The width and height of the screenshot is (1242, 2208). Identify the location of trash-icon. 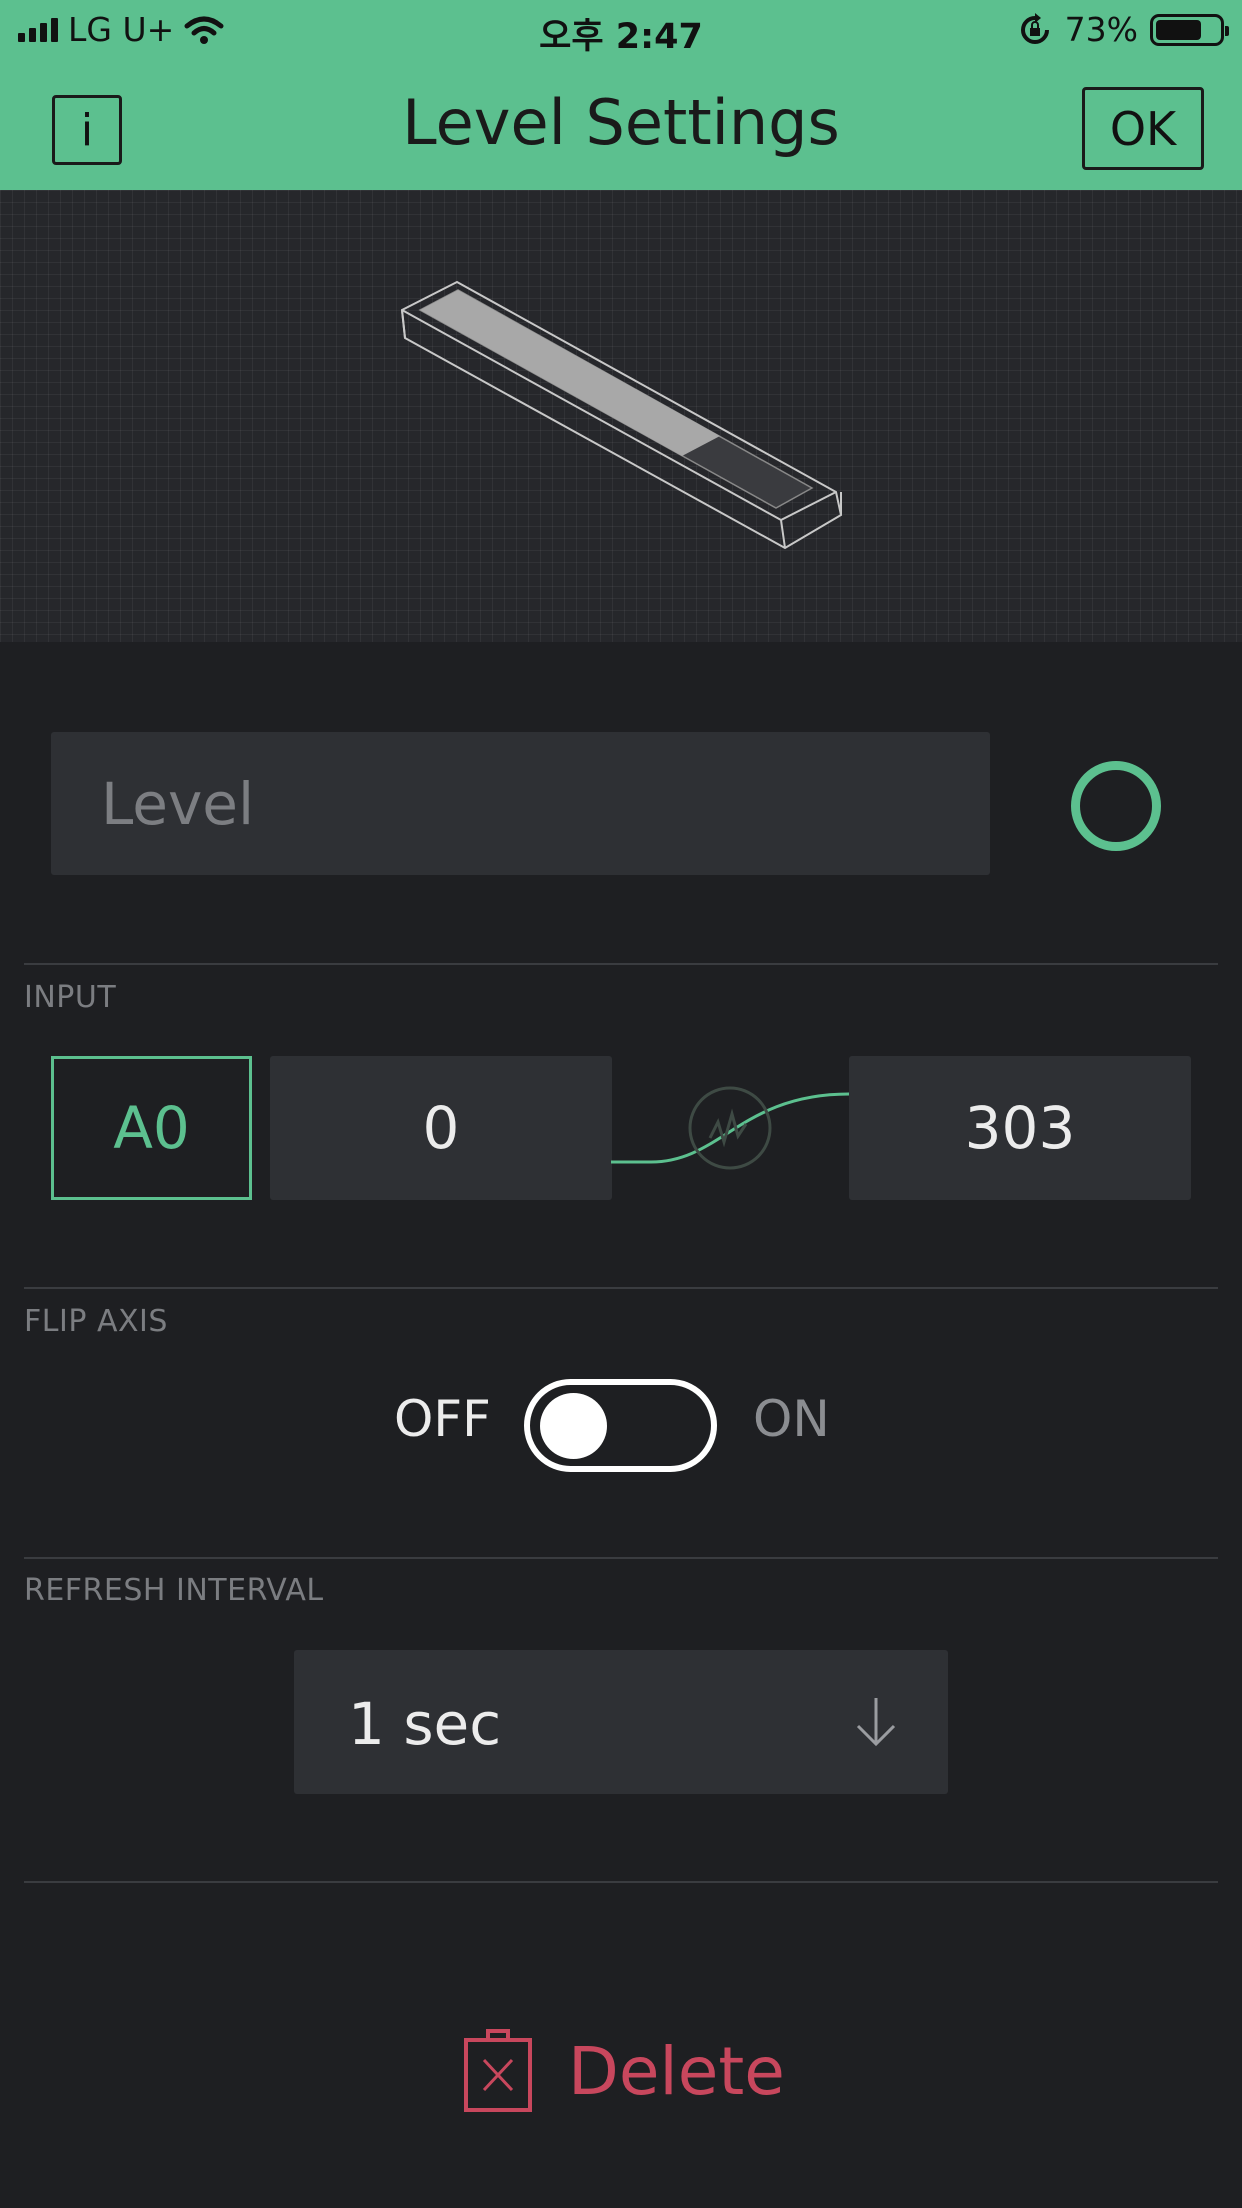
(498, 2070).